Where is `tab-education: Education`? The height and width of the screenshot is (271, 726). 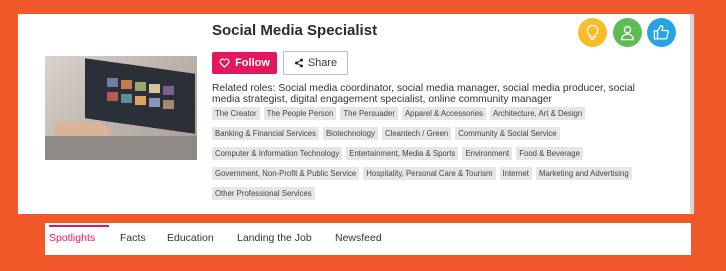 tab-education: Education is located at coordinates (190, 238).